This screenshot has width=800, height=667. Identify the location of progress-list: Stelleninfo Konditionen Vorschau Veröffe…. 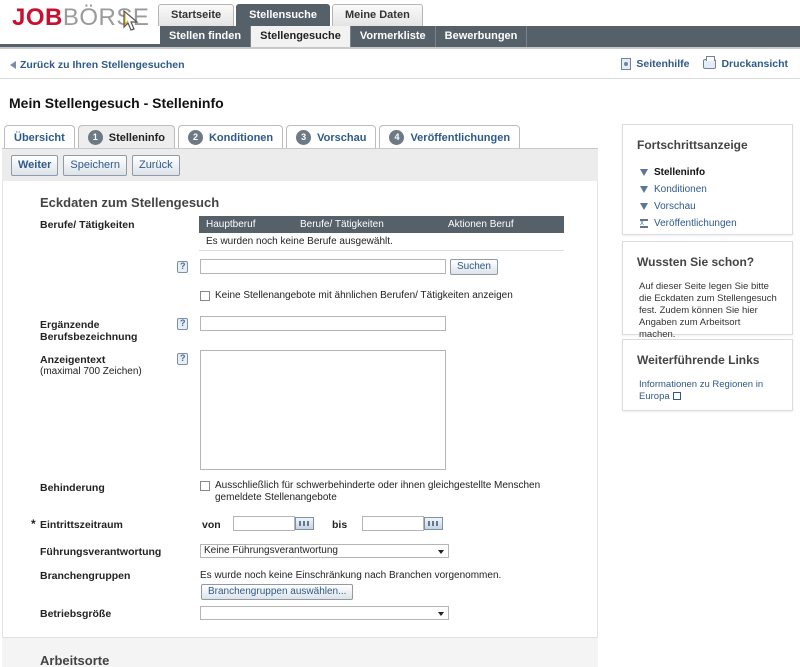
(716, 198).